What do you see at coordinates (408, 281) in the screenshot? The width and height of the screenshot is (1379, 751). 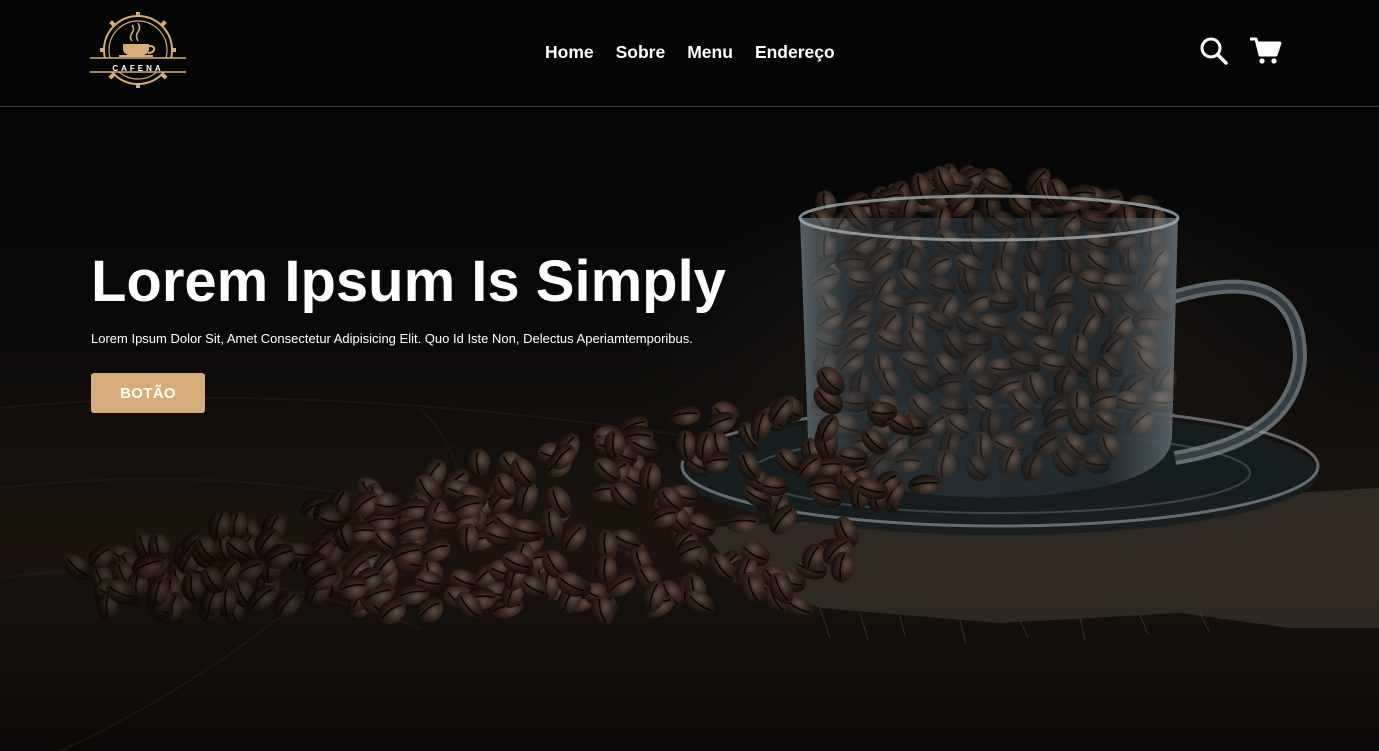 I see `hero-title: Lorem Ipsum Is Simply` at bounding box center [408, 281].